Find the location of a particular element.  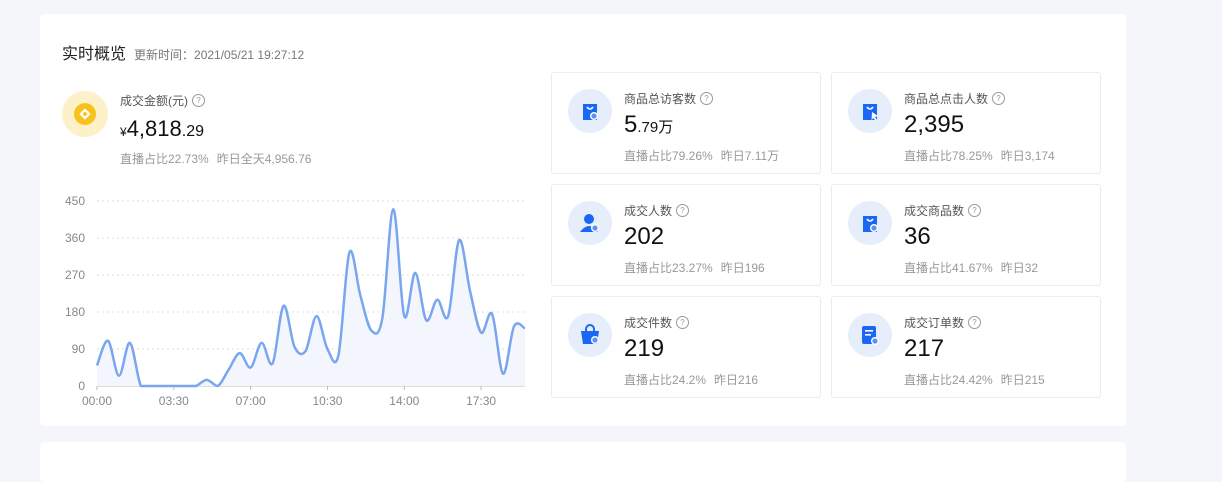

gmv-yesterday: 昨日全天4,956.76 is located at coordinates (264, 159).